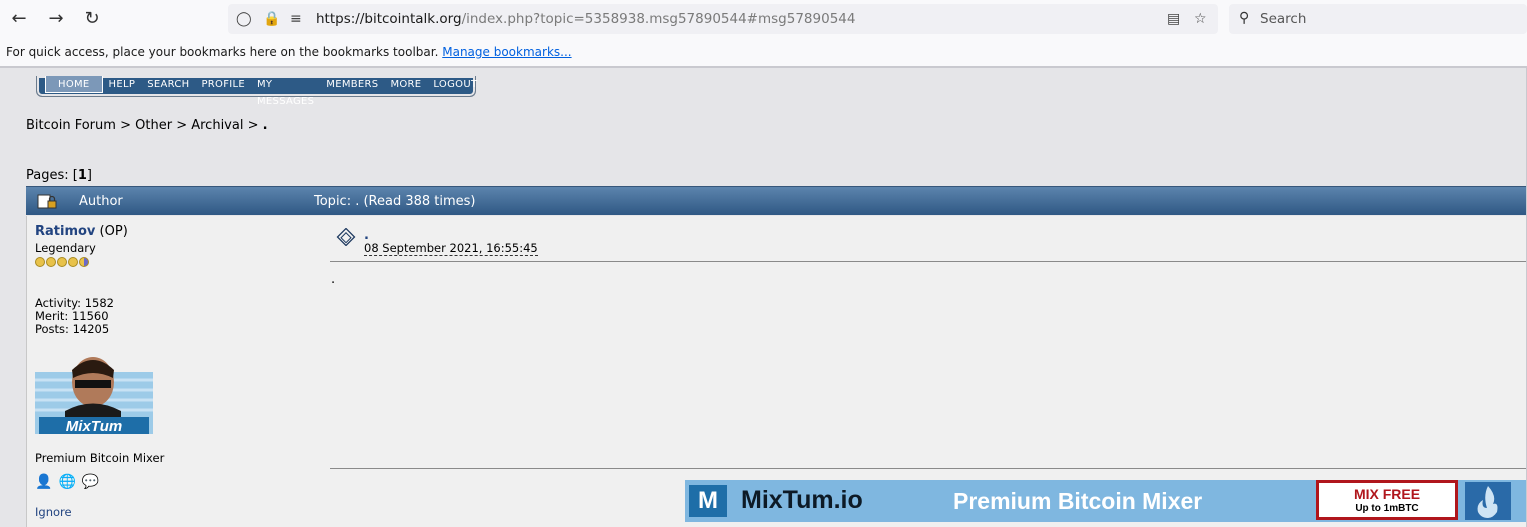  Describe the element at coordinates (71, 125) in the screenshot. I see `crumb-forum: Bitcoin Forum` at that location.